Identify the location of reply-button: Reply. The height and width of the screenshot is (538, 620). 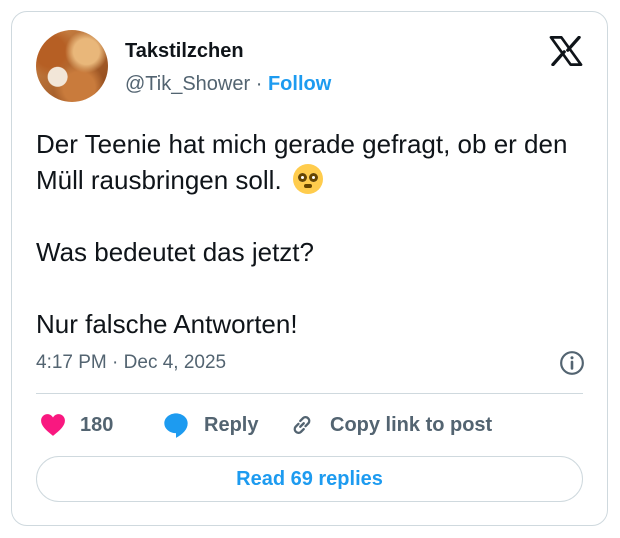
(210, 425).